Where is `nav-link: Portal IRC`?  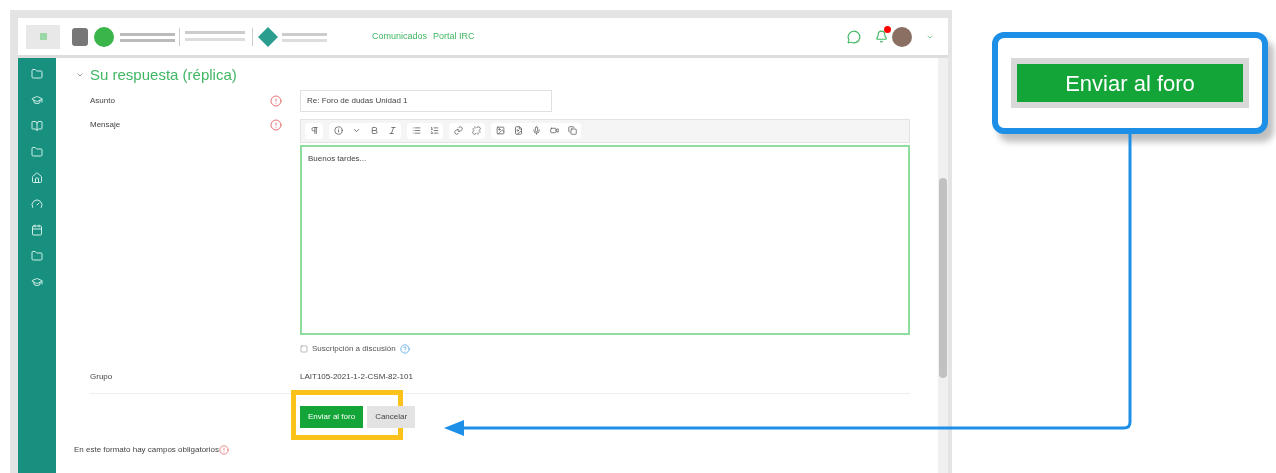 nav-link: Portal IRC is located at coordinates (454, 36).